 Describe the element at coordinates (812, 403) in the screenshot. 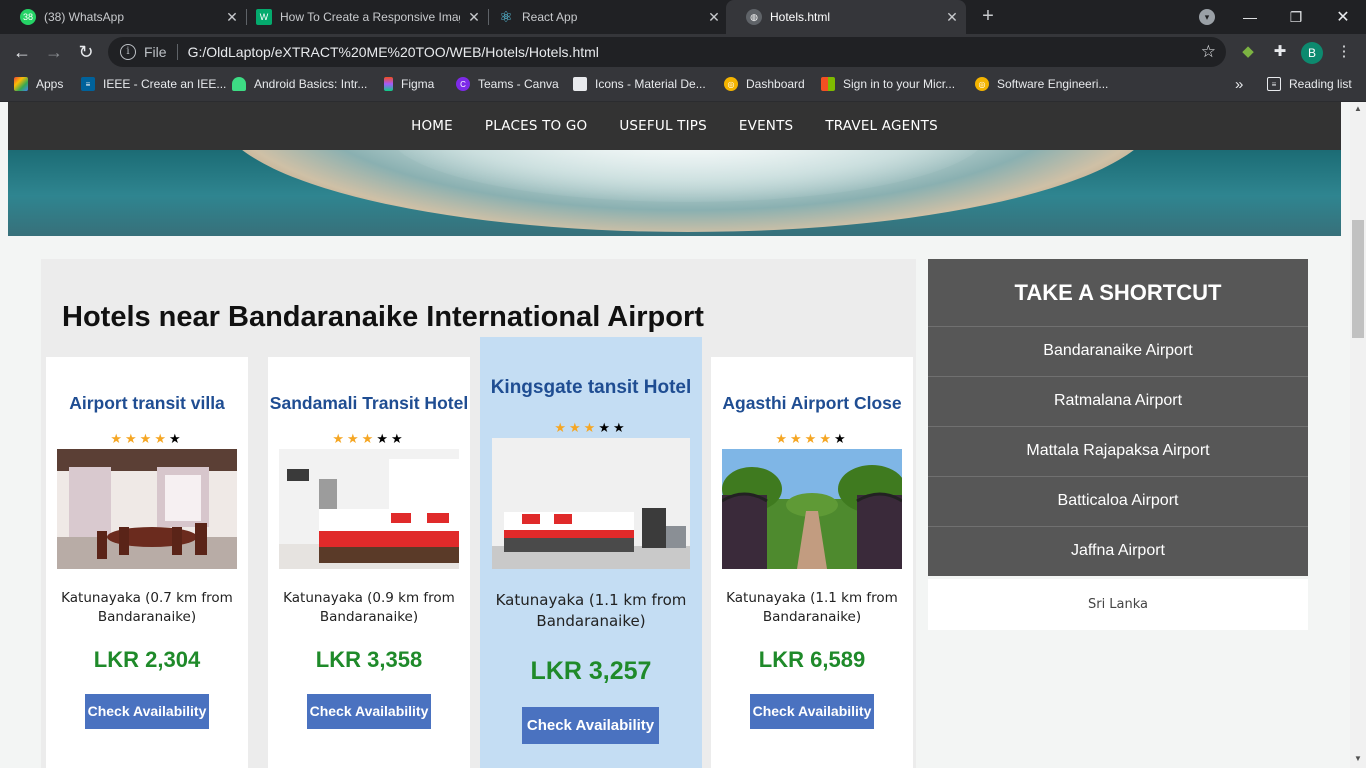

I see `hotel-name: Agasthi Airport Close` at that location.